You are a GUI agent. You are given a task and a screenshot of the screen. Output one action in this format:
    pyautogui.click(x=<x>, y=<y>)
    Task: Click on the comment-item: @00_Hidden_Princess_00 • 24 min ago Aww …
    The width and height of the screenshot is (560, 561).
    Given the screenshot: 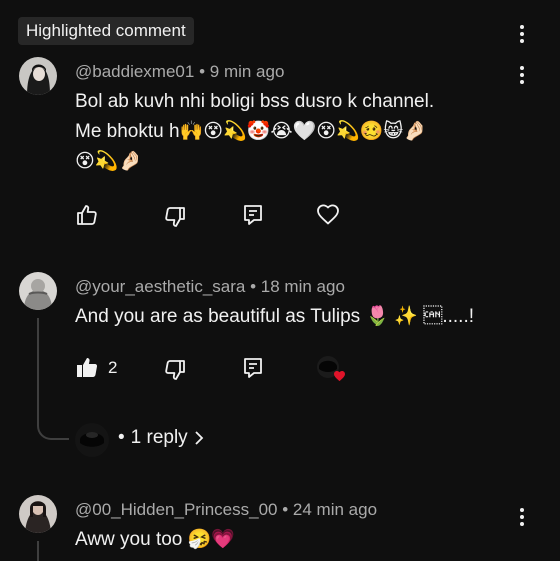 What is the action you would take?
    pyautogui.click(x=280, y=528)
    